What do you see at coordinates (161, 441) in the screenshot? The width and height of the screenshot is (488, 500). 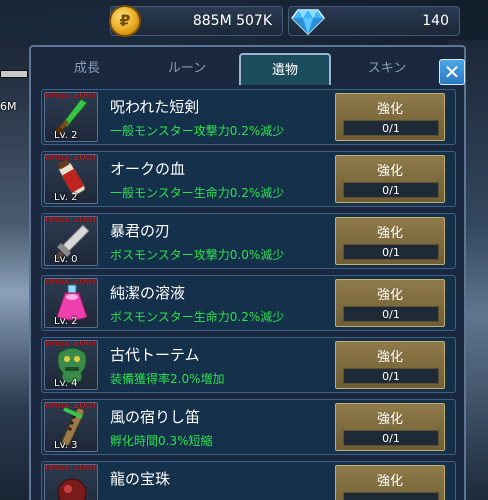 I see `relic-effect: 孵化時間0.3%短縮` at bounding box center [161, 441].